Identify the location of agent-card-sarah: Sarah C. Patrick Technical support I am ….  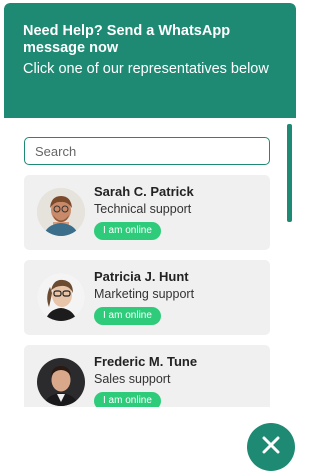
(147, 212).